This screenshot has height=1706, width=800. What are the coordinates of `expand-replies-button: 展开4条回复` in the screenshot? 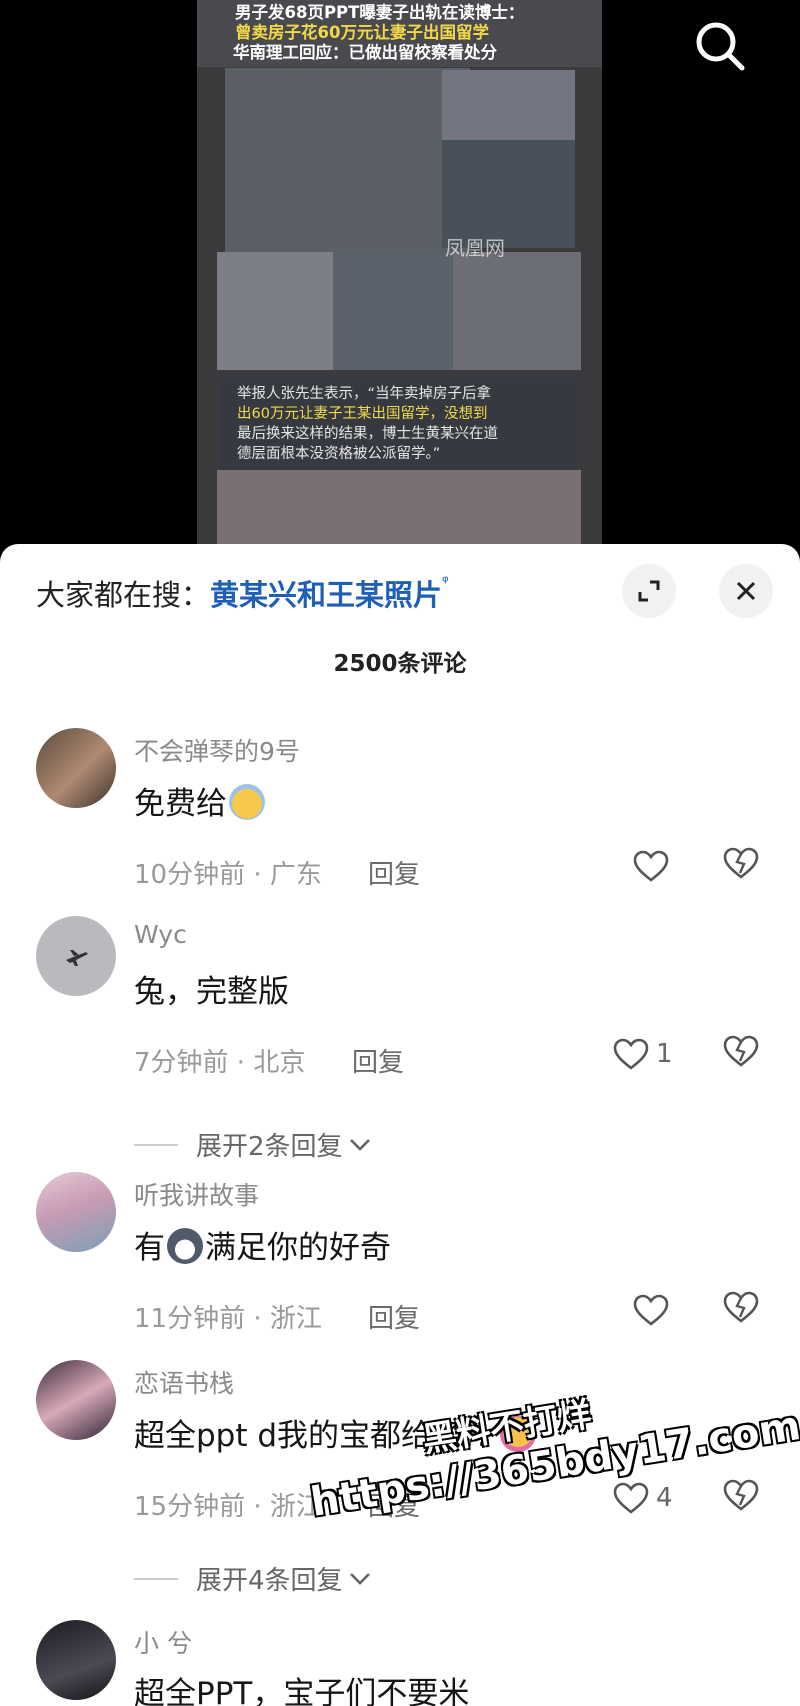 It's located at (253, 1578).